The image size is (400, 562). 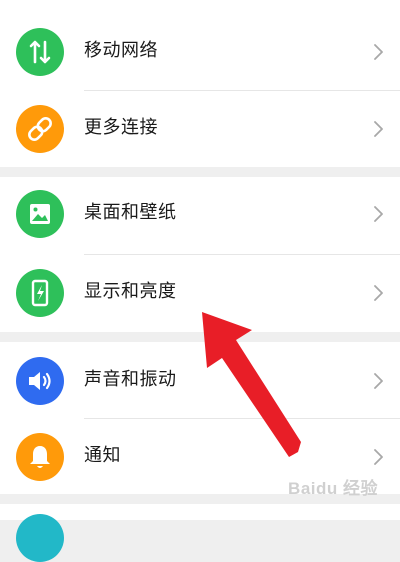 What do you see at coordinates (40, 293) in the screenshot?
I see `display-brightness-icon` at bounding box center [40, 293].